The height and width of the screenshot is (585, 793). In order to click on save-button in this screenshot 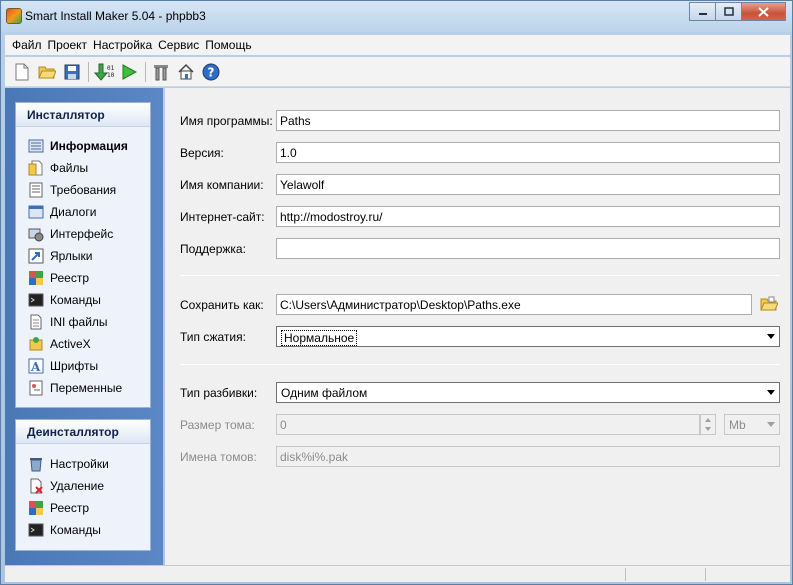, I will do `click(72, 72)`.